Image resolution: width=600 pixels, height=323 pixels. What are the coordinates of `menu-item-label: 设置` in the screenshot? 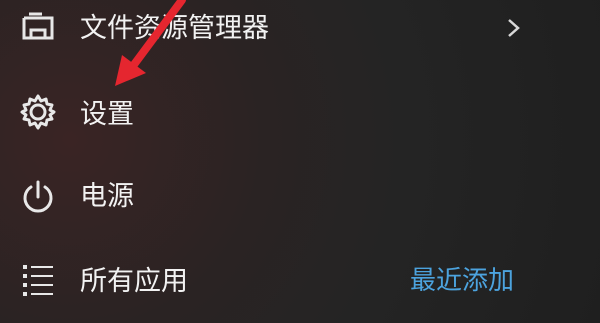 It's located at (107, 114).